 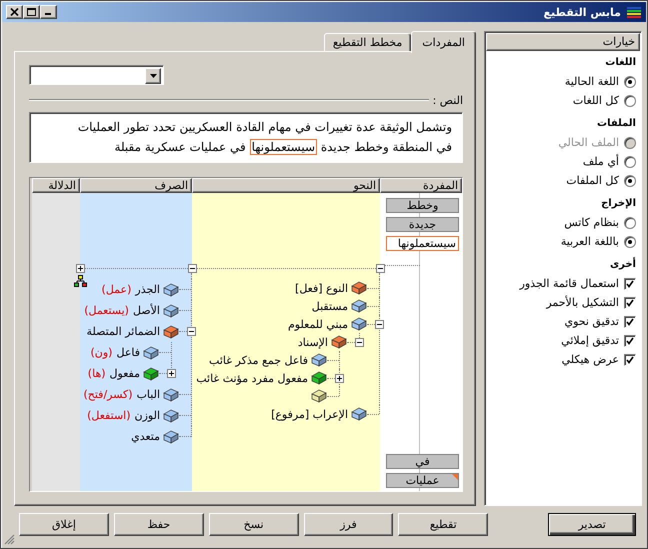 What do you see at coordinates (80, 281) in the screenshot?
I see `hierarchy-icon` at bounding box center [80, 281].